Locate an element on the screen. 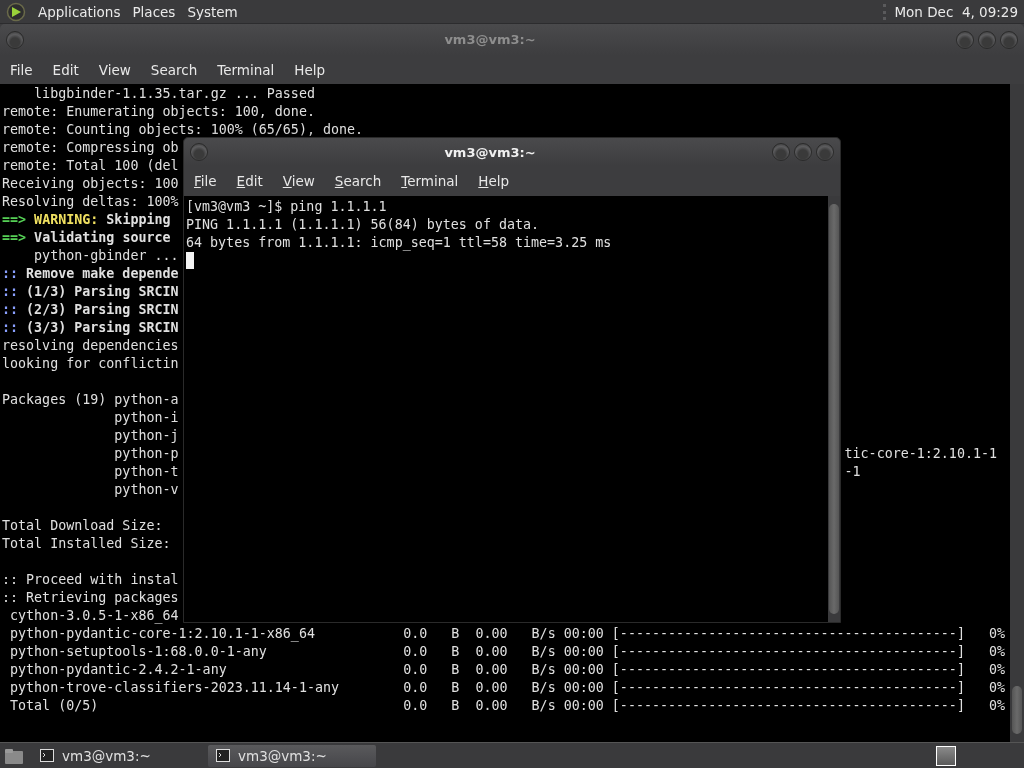 This screenshot has width=1024, height=768. clock: Mon Dec 4, 09:29 is located at coordinates (956, 11).